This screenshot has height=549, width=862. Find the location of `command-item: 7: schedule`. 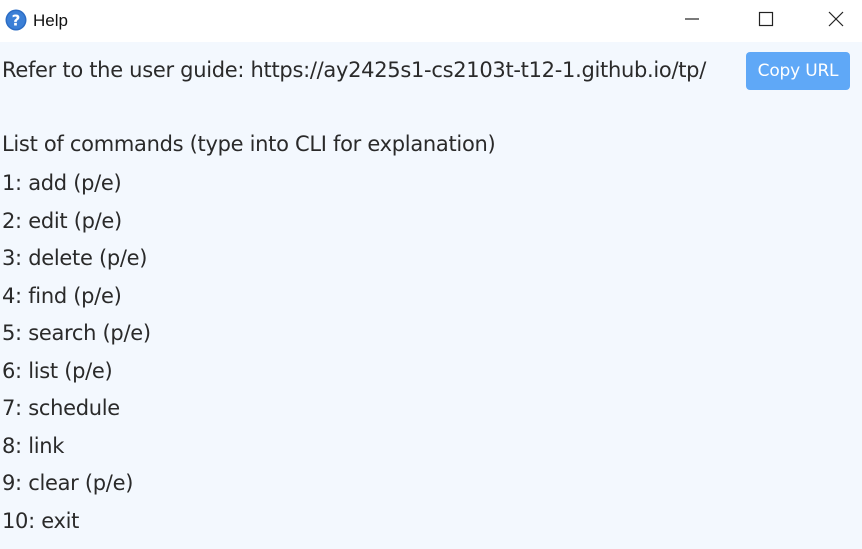

command-item: 7: schedule is located at coordinates (61, 408).